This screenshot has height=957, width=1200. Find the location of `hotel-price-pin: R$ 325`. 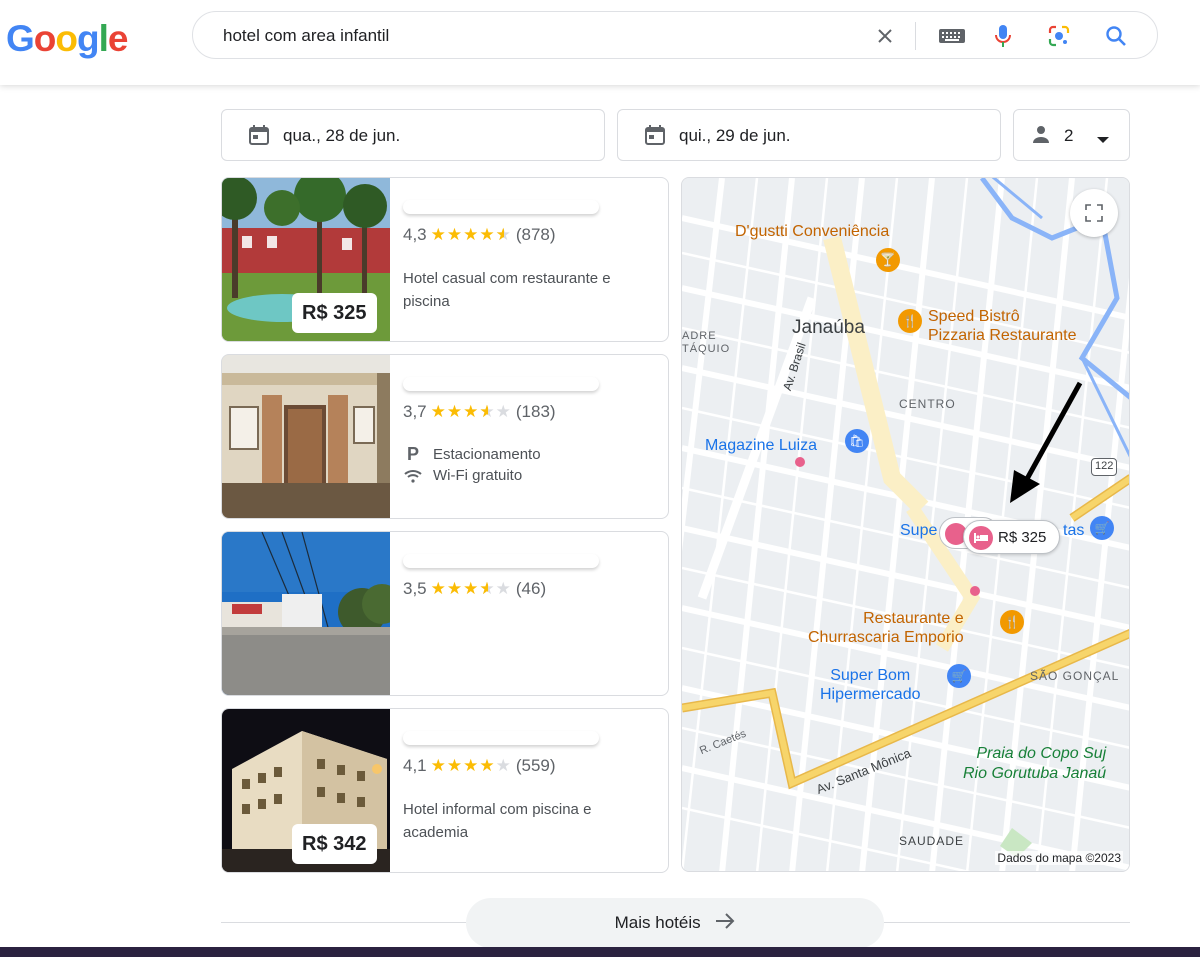

hotel-price-pin: R$ 325 is located at coordinates (1011, 537).